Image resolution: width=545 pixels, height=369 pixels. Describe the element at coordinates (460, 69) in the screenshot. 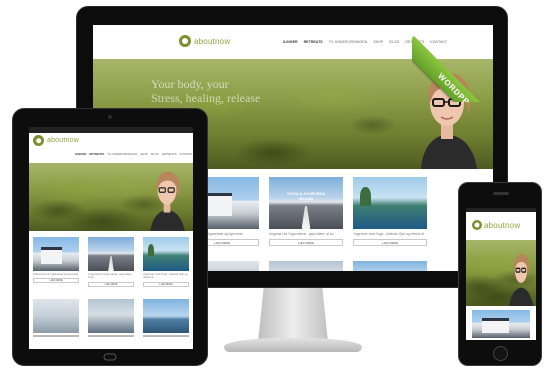

I see `ribbon-band: WORDPRESS` at that location.